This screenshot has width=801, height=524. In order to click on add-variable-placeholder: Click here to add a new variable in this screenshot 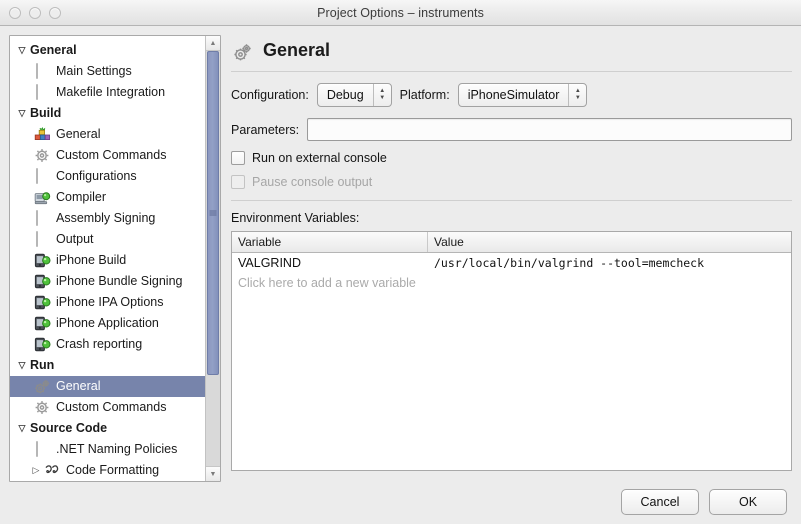, I will do `click(327, 283)`.